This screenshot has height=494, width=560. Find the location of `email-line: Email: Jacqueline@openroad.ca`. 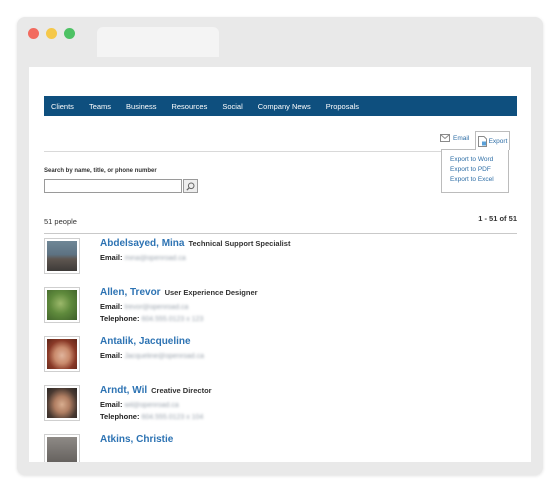

email-line: Email: Jacqueline@openroad.ca is located at coordinates (152, 355).